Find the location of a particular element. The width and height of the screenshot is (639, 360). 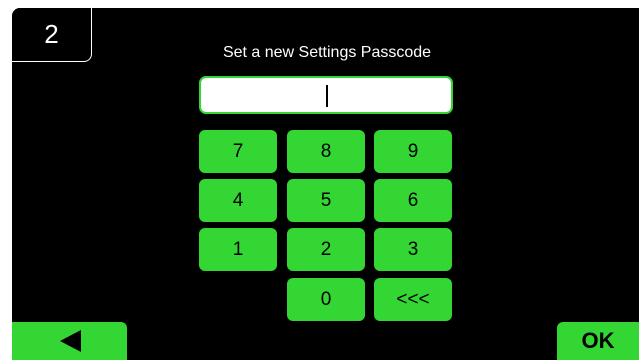

text-caret is located at coordinates (327, 96).